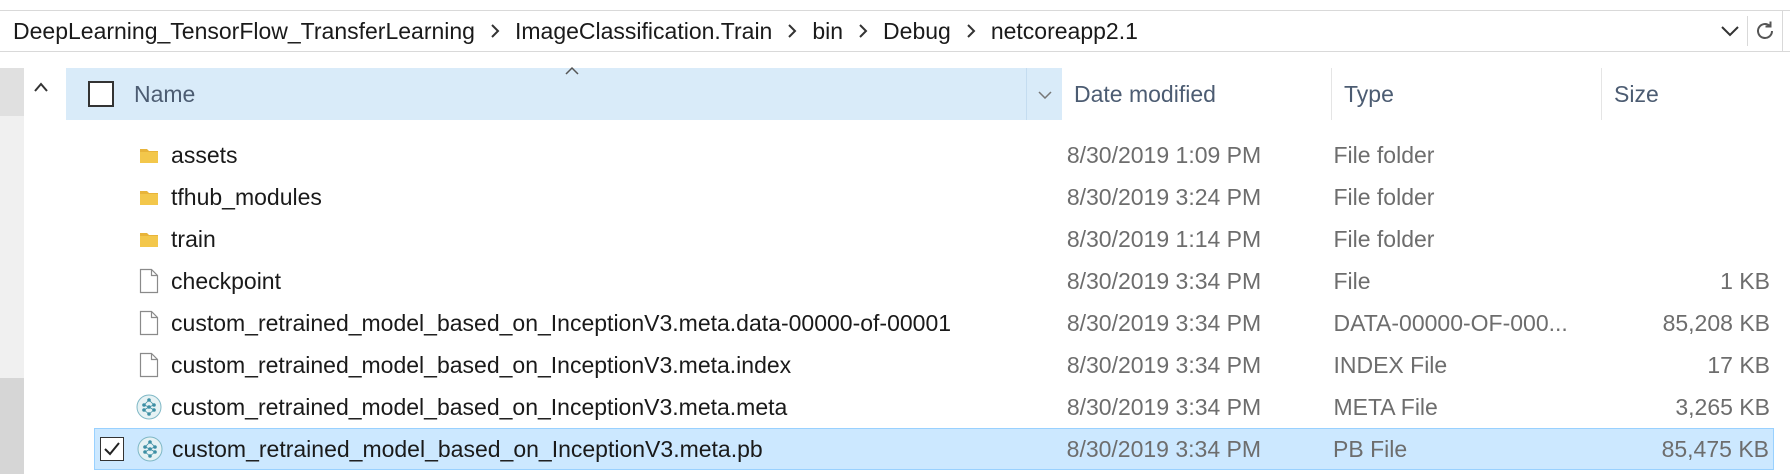 Image resolution: width=1790 pixels, height=474 pixels. I want to click on scrollbar-thumb, so click(12, 426).